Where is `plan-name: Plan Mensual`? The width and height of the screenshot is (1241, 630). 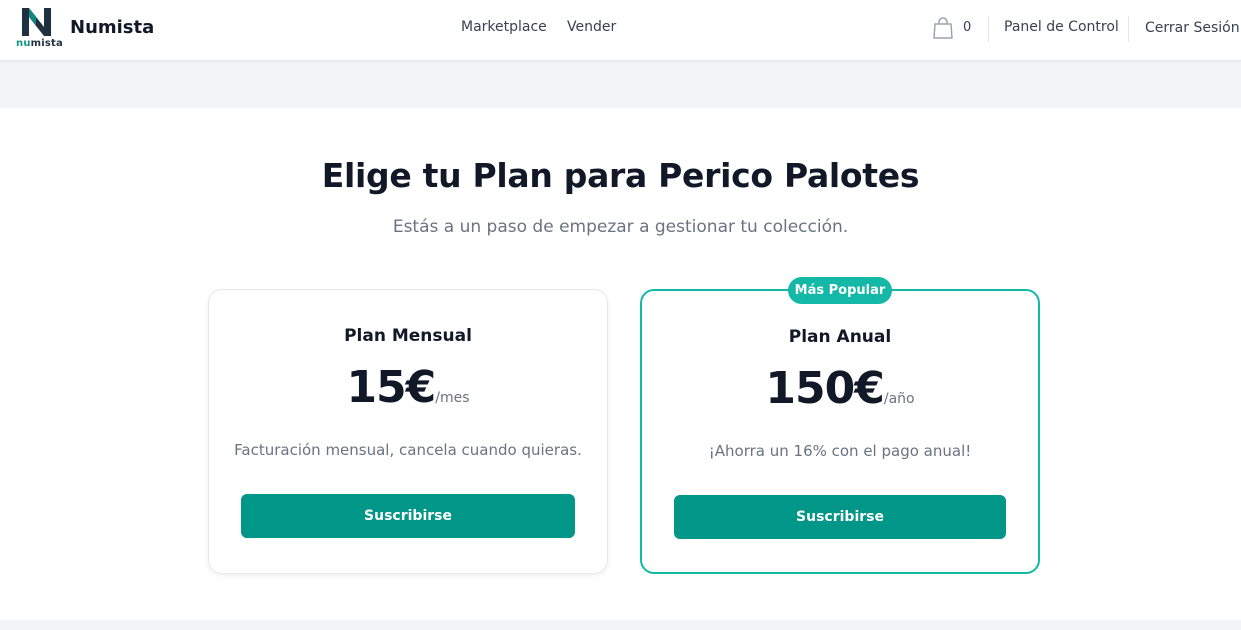 plan-name: Plan Mensual is located at coordinates (408, 336).